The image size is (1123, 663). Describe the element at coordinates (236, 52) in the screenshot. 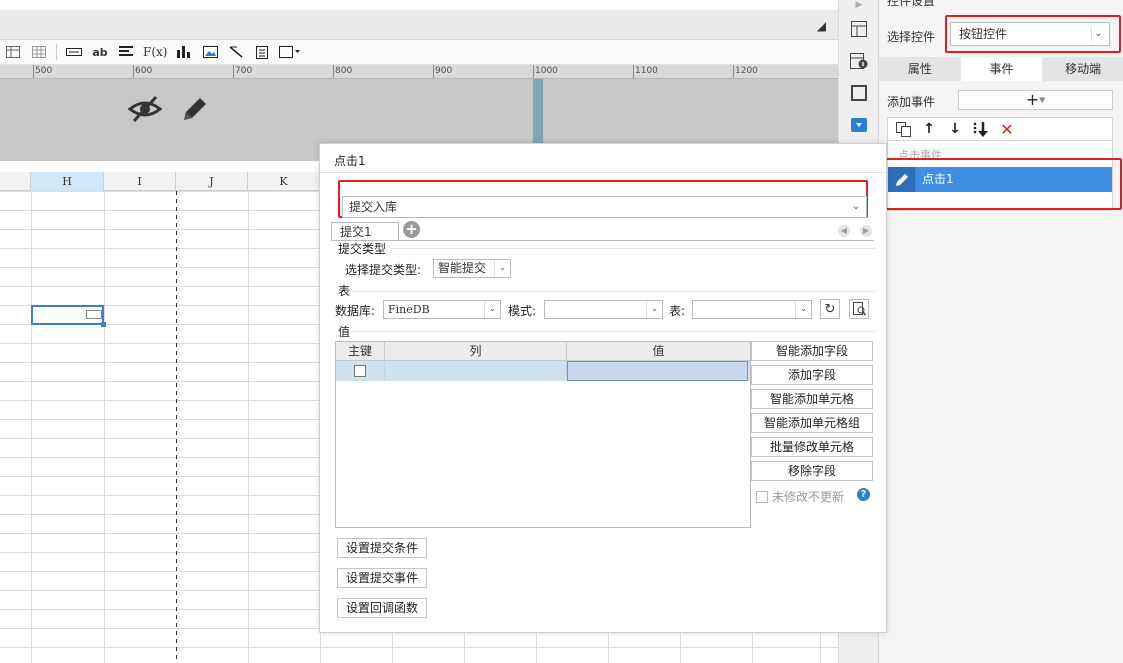

I see `slash-icon` at that location.